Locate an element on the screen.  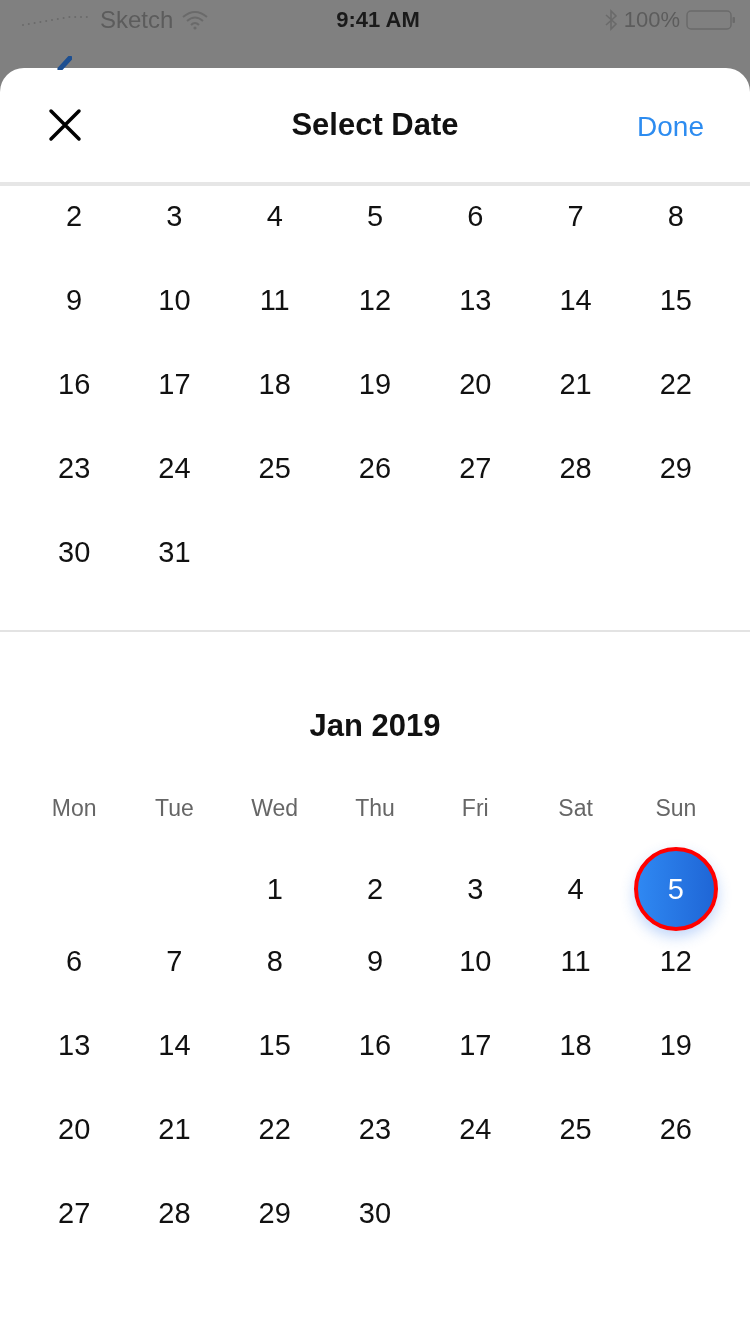
day-number: 31 is located at coordinates (174, 552).